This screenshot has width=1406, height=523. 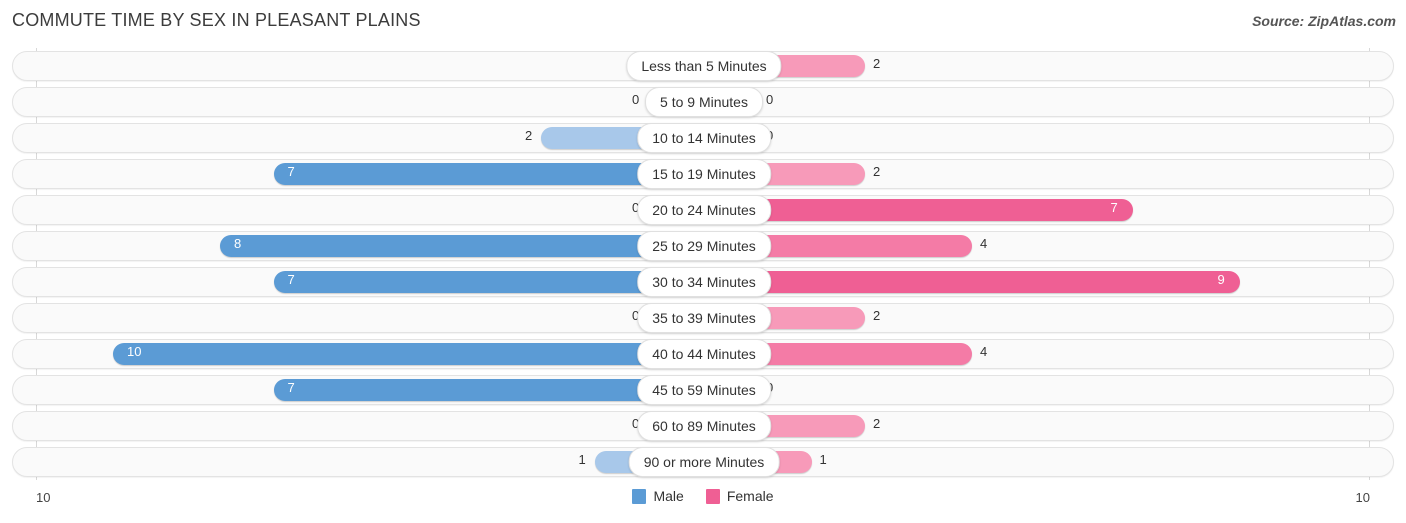 I want to click on legend-item-male: Male, so click(x=658, y=496).